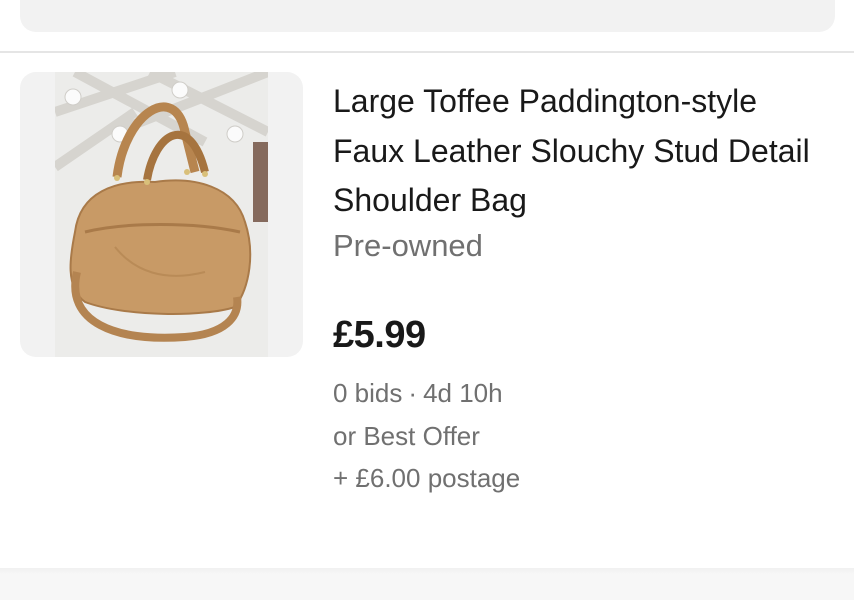 This screenshot has width=854, height=600. Describe the element at coordinates (406, 436) in the screenshot. I see `best-offer-label: or Best Offer` at that location.